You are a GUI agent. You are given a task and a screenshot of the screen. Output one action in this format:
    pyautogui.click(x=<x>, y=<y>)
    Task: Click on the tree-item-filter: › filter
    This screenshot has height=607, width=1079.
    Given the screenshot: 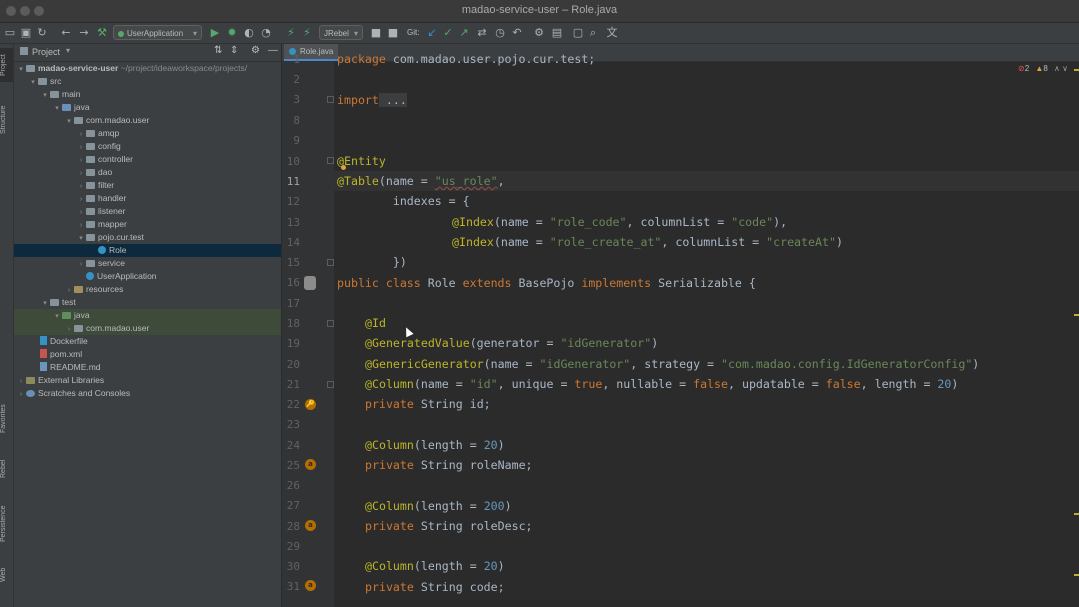 What is the action you would take?
    pyautogui.click(x=147, y=185)
    